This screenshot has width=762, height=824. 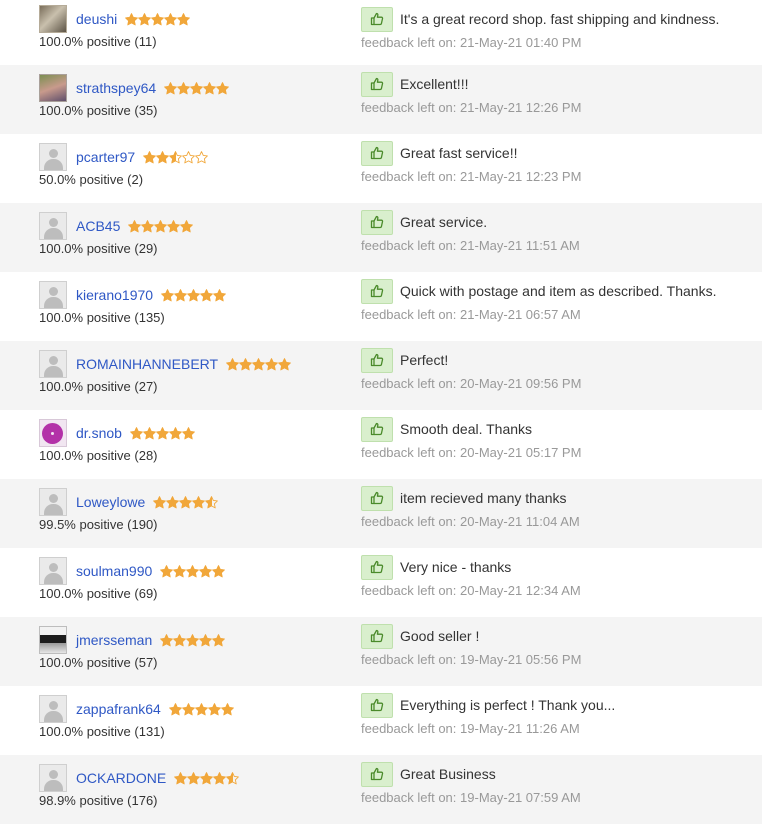 I want to click on feedback-comment-line: Excellent!!!, so click(x=471, y=84).